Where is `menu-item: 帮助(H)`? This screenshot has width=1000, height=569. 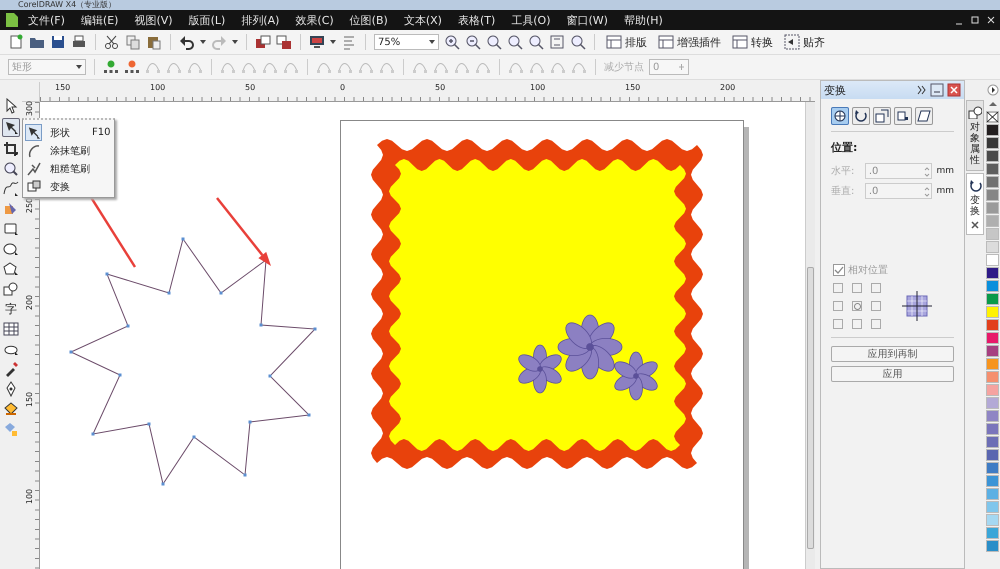 menu-item: 帮助(H) is located at coordinates (643, 20).